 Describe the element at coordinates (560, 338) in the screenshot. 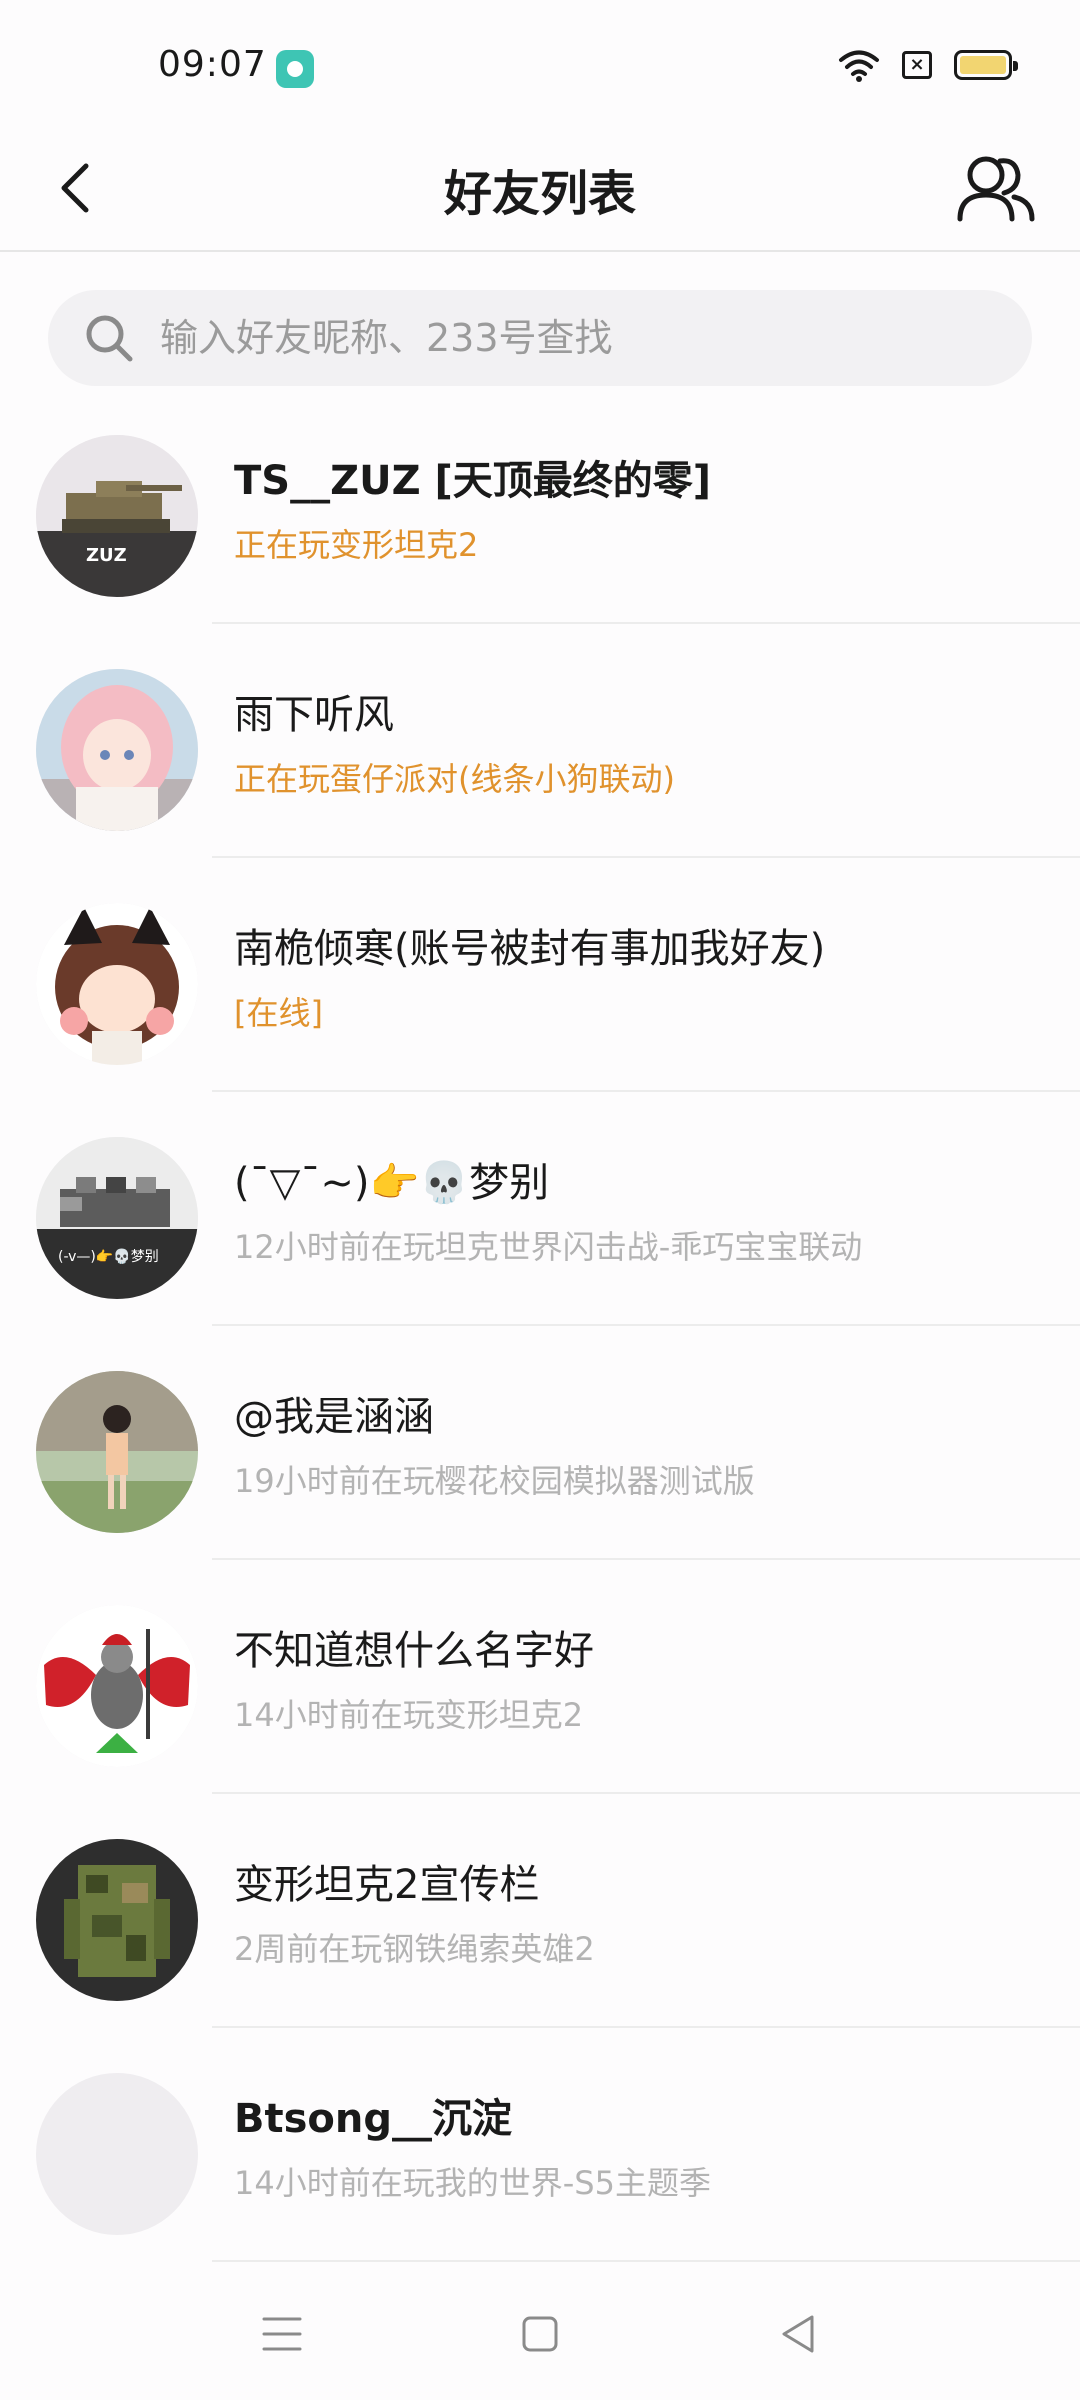

I see `search-input` at that location.